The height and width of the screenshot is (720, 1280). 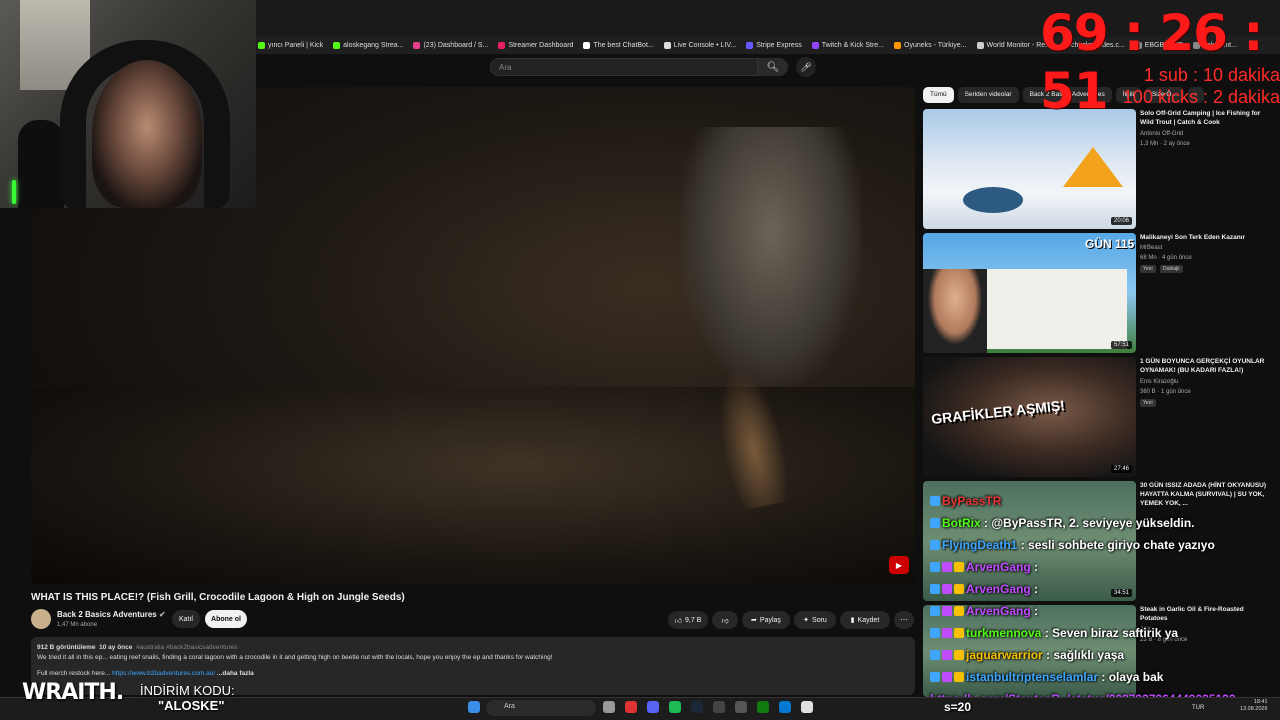 What do you see at coordinates (807, 707) in the screenshot?
I see `chrome-icon` at bounding box center [807, 707].